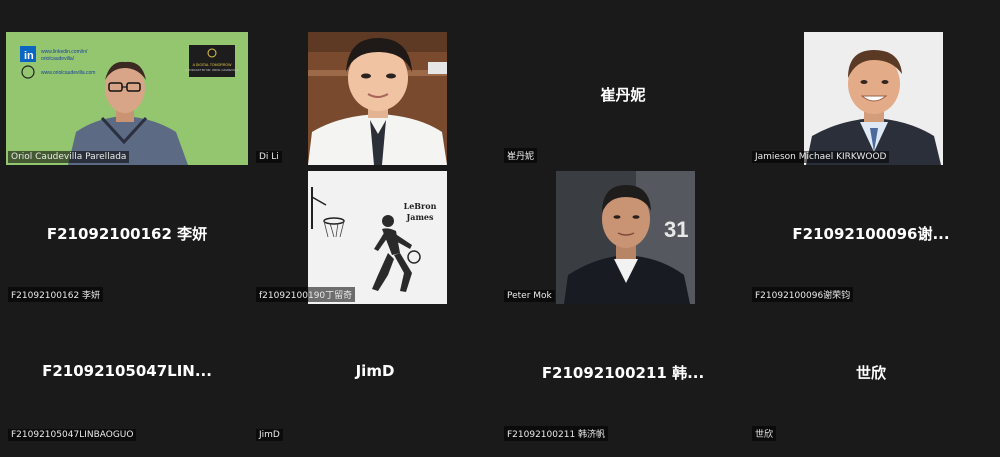 This screenshot has width=1000, height=457. What do you see at coordinates (803, 294) in the screenshot?
I see `participant-name-label: F21092100096谢荣钧` at bounding box center [803, 294].